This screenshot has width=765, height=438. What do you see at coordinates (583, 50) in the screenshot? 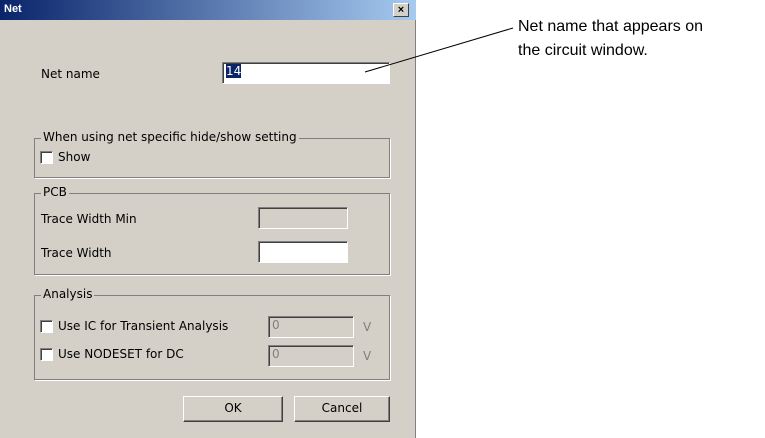
I see `callout-text-line2: the circuit window.` at bounding box center [583, 50].